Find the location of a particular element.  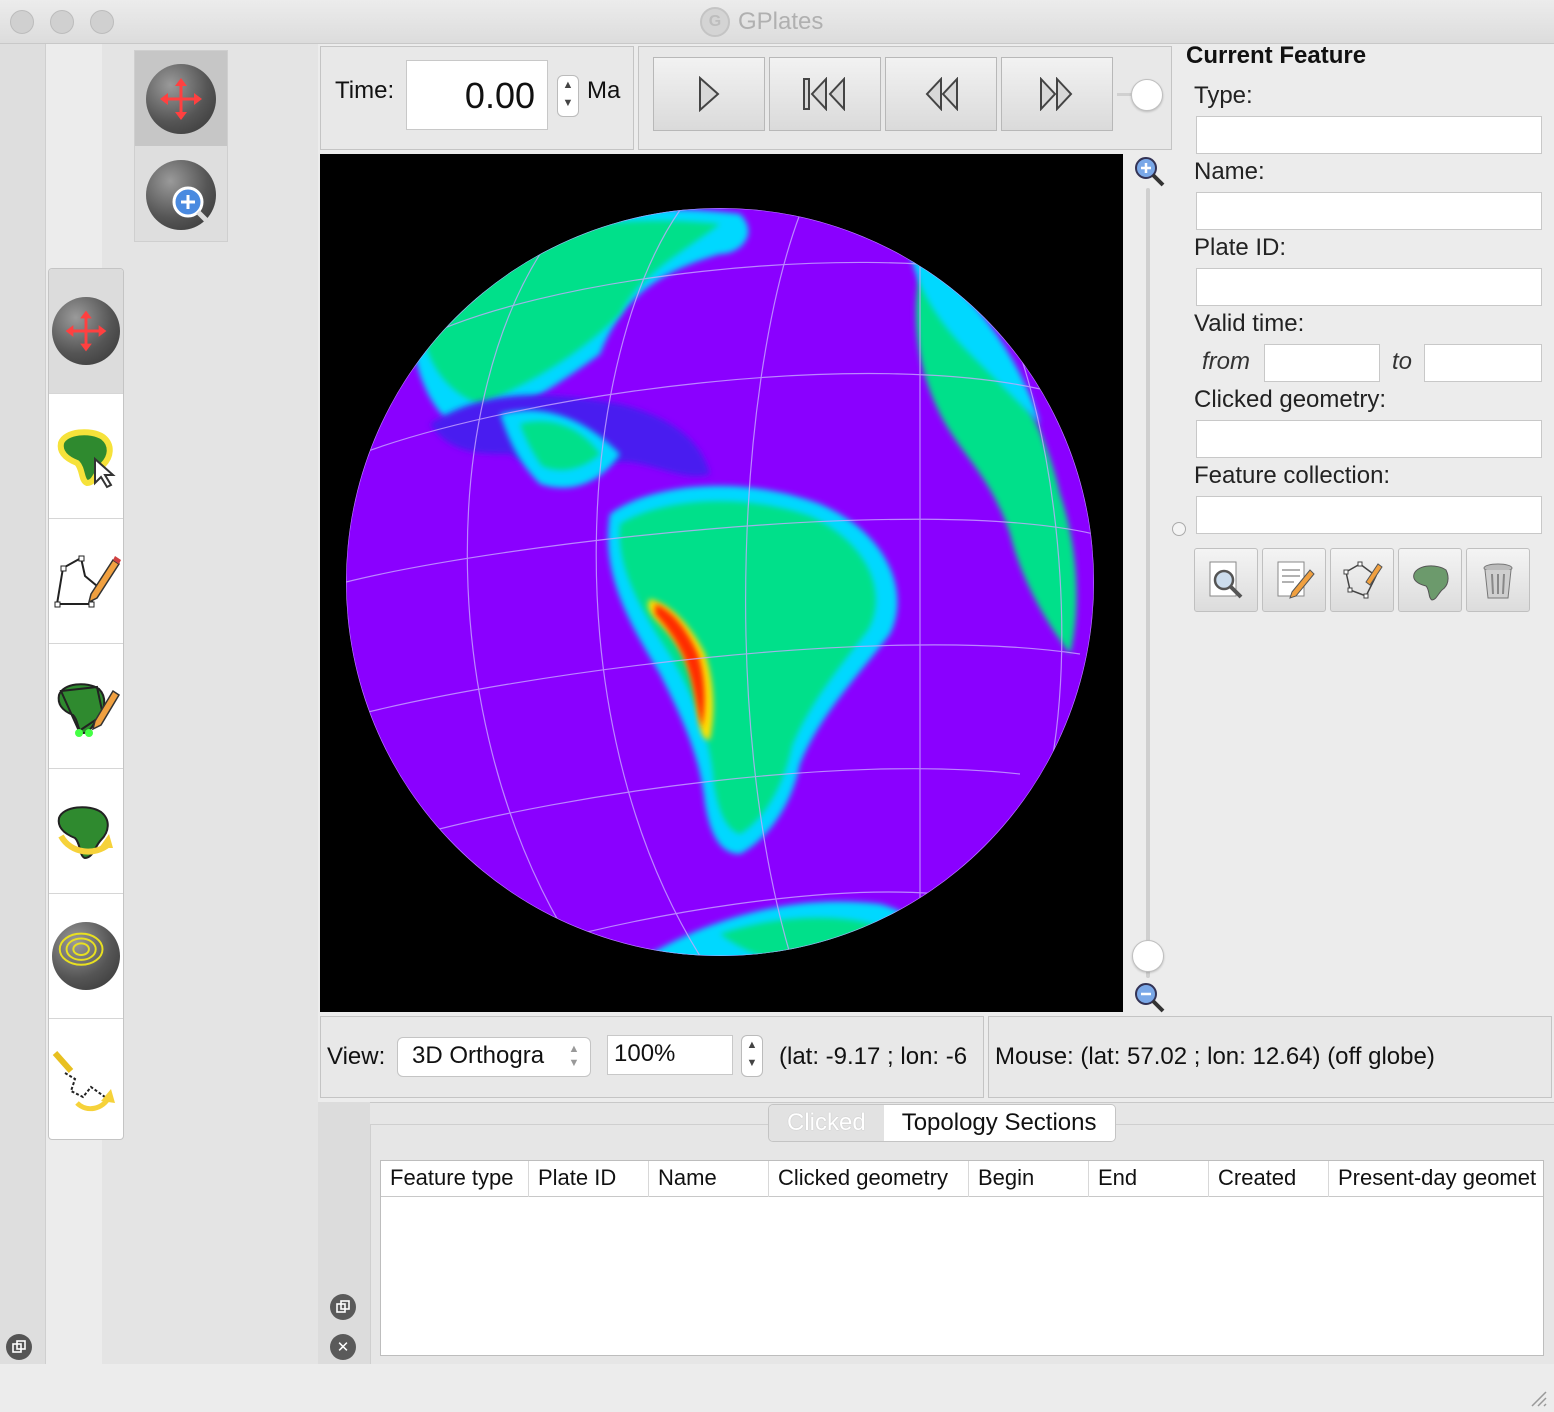

query-feature-icon is located at coordinates (1226, 580).